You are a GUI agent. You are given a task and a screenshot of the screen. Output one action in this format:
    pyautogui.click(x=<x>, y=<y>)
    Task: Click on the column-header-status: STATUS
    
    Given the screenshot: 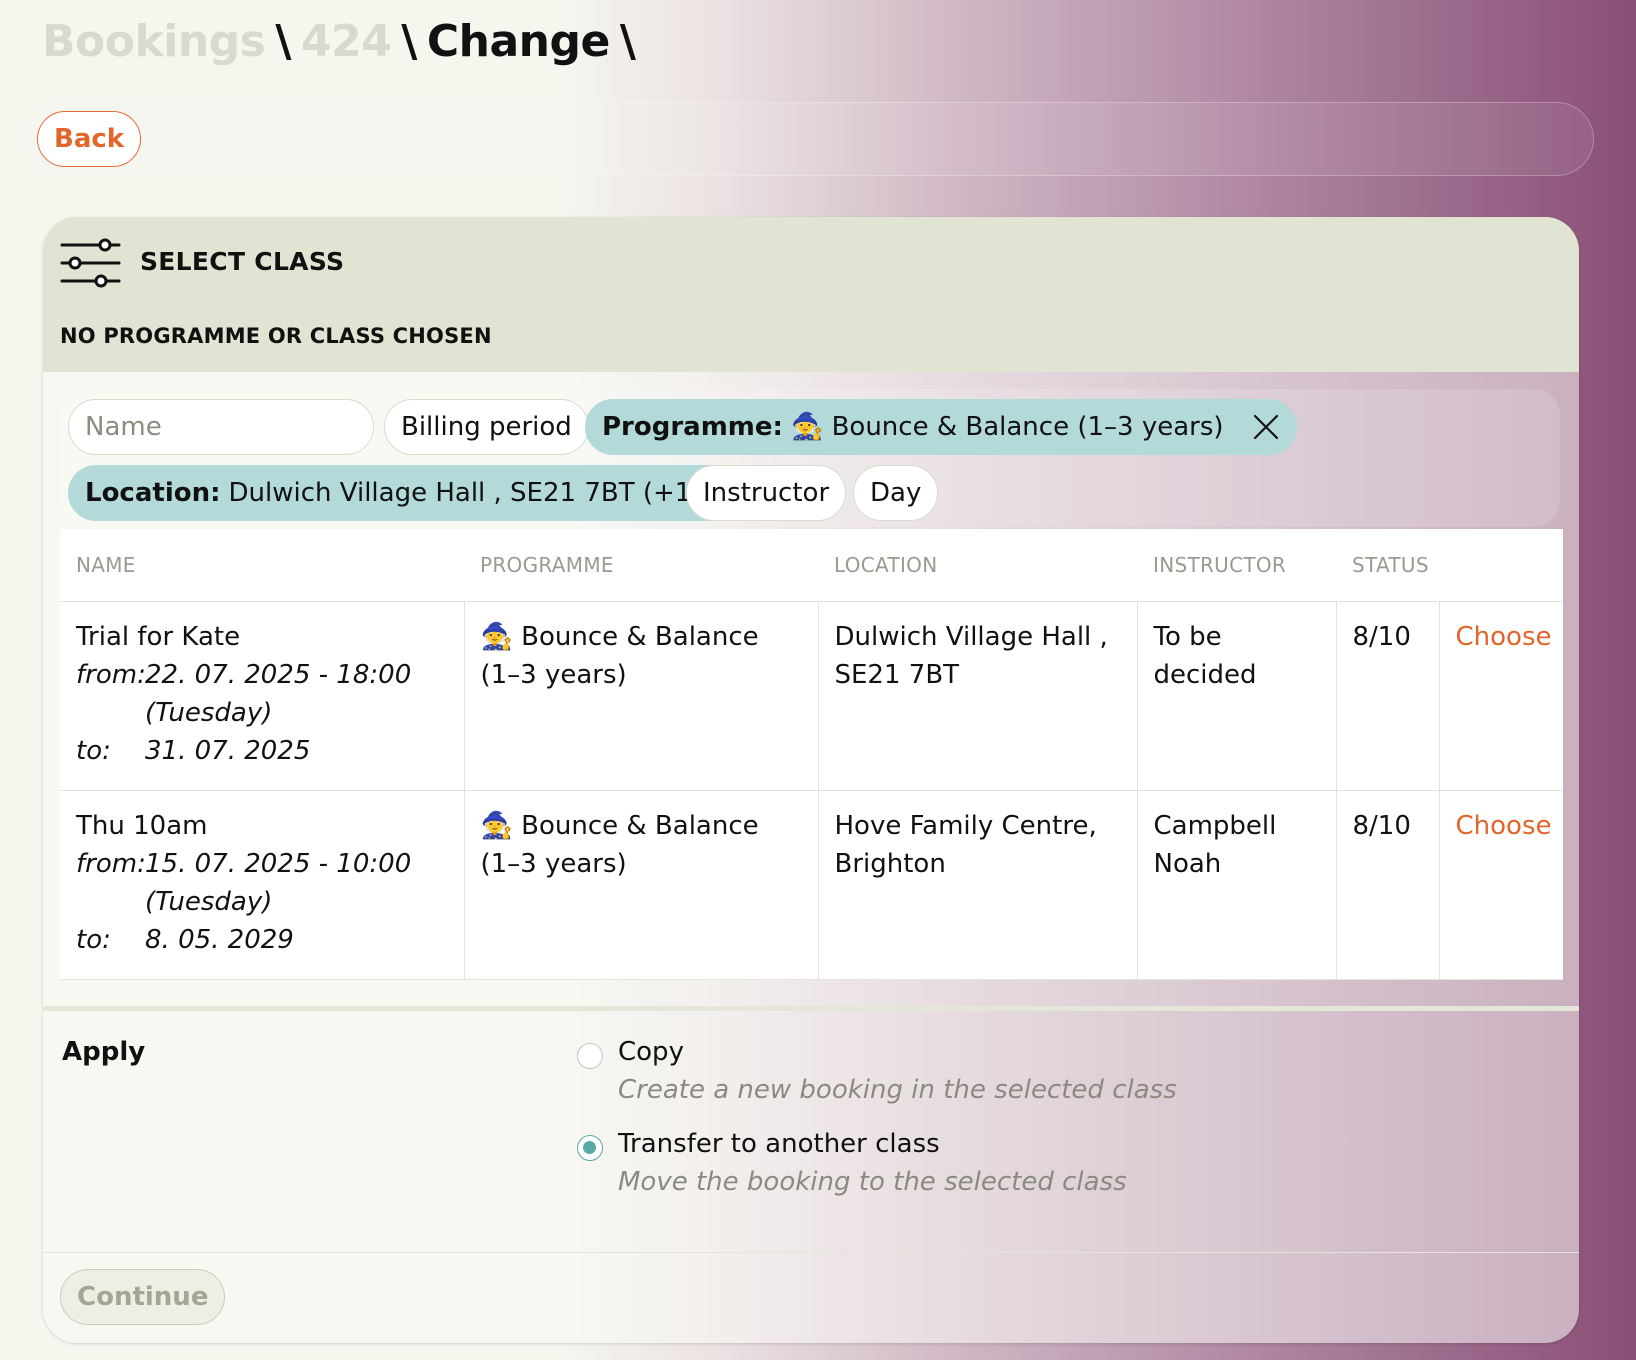 What is the action you would take?
    pyautogui.click(x=1387, y=565)
    